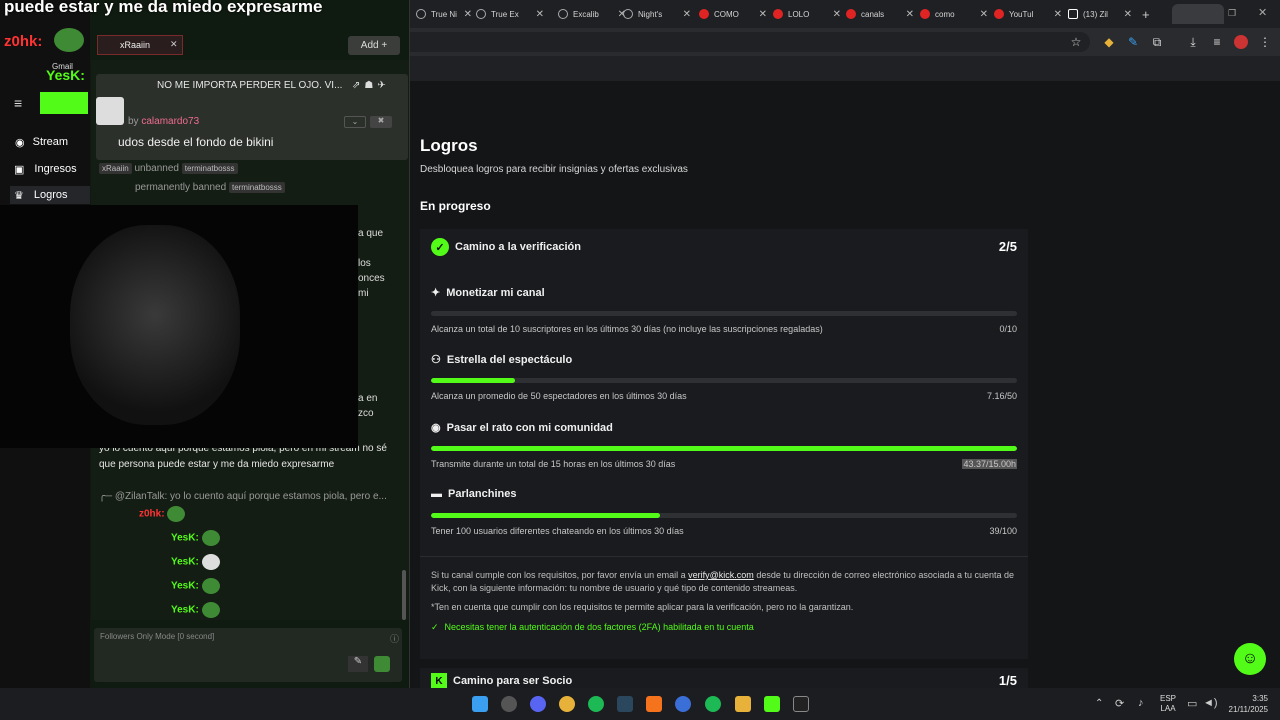 This screenshot has height=720, width=1280. What do you see at coordinates (1262, 12) in the screenshot?
I see `close-window-icon: ✕` at bounding box center [1262, 12].